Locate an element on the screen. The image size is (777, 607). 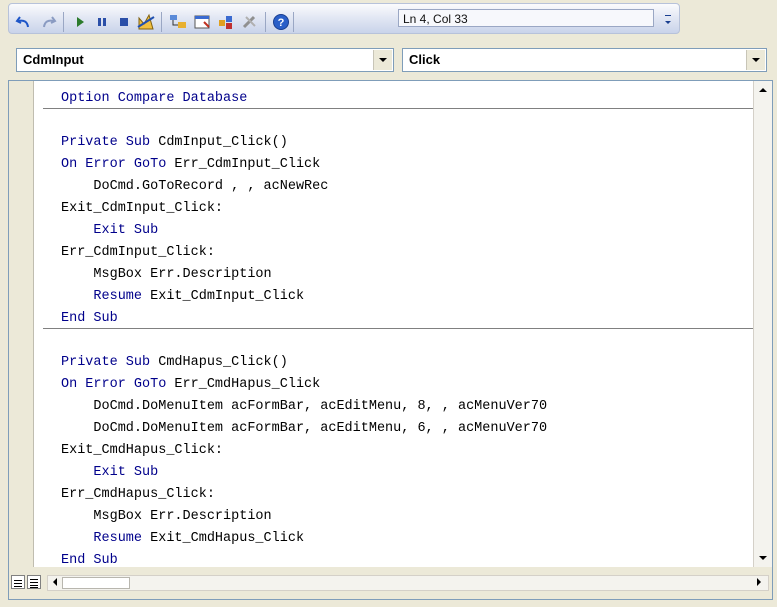
code-line: Resume Exit_CdmInput_Click is located at coordinates (182, 297).